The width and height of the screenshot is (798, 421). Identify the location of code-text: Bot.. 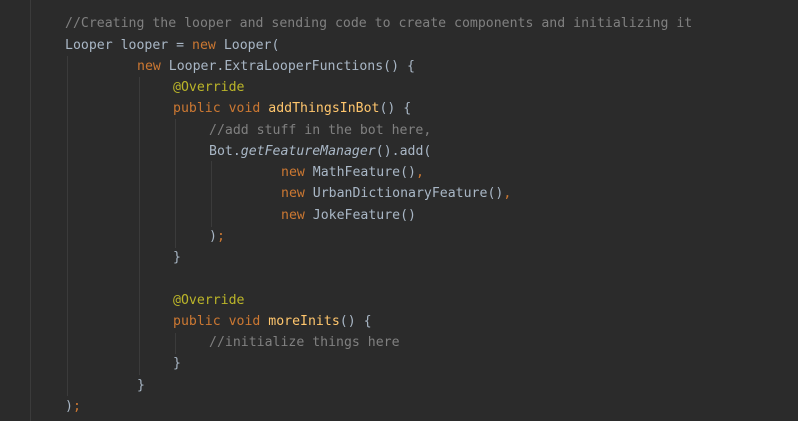
(225, 151).